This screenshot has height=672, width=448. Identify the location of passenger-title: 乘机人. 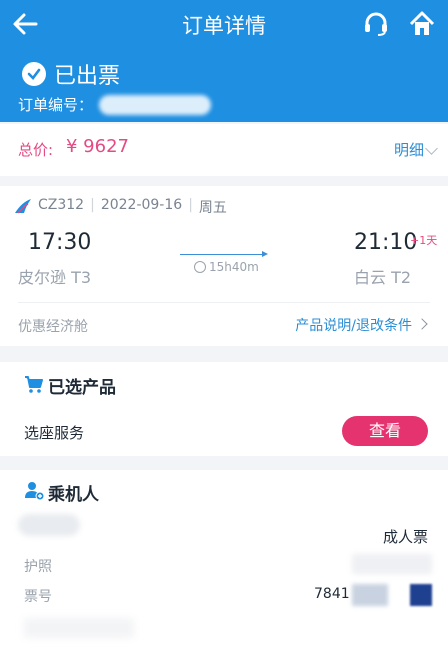
(73, 495).